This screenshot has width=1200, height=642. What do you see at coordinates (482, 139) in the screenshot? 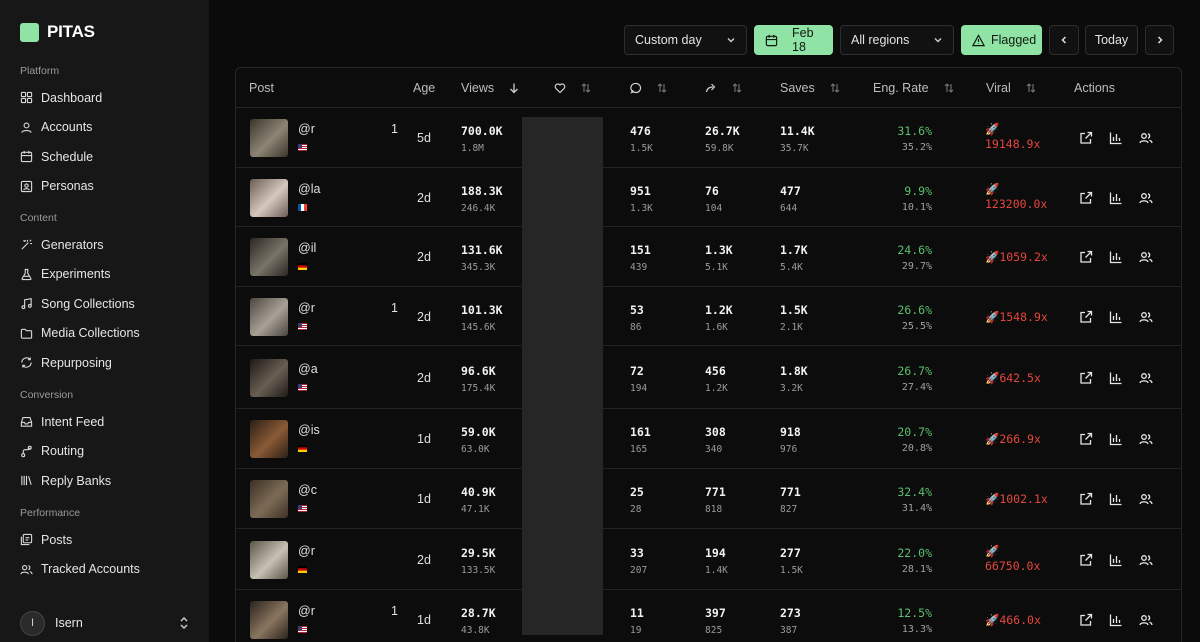
I see `cell-views: 700.0K 1.8M` at bounding box center [482, 139].